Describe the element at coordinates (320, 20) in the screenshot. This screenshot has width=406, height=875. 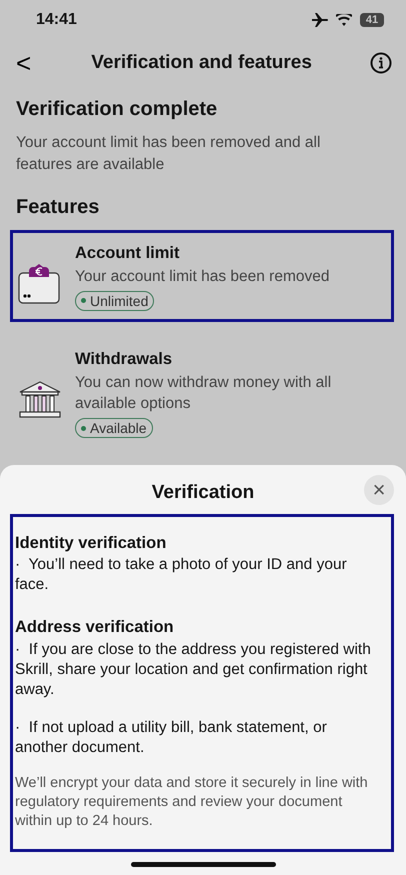
I see `airplane-icon` at that location.